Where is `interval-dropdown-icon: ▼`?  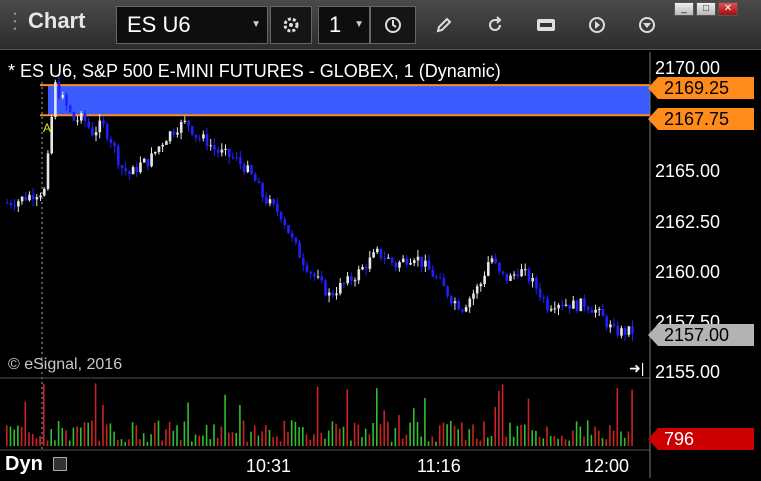 interval-dropdown-icon: ▼ is located at coordinates (359, 25).